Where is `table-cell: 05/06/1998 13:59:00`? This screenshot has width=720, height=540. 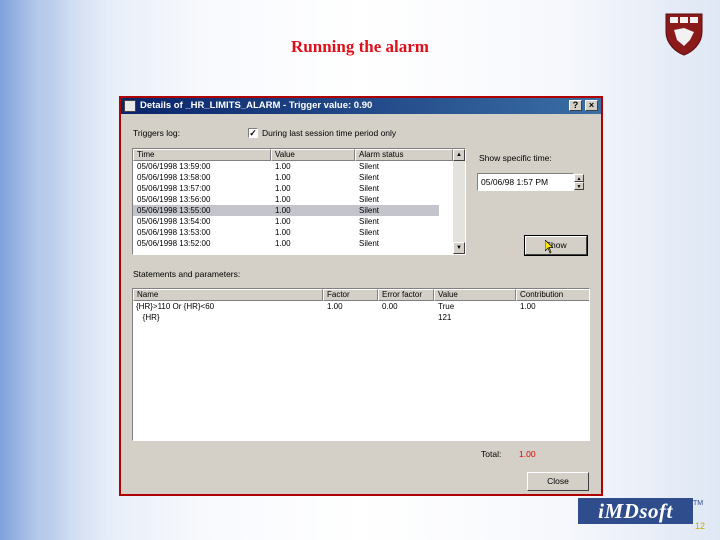
table-cell: 05/06/1998 13:59:00 is located at coordinates (174, 166).